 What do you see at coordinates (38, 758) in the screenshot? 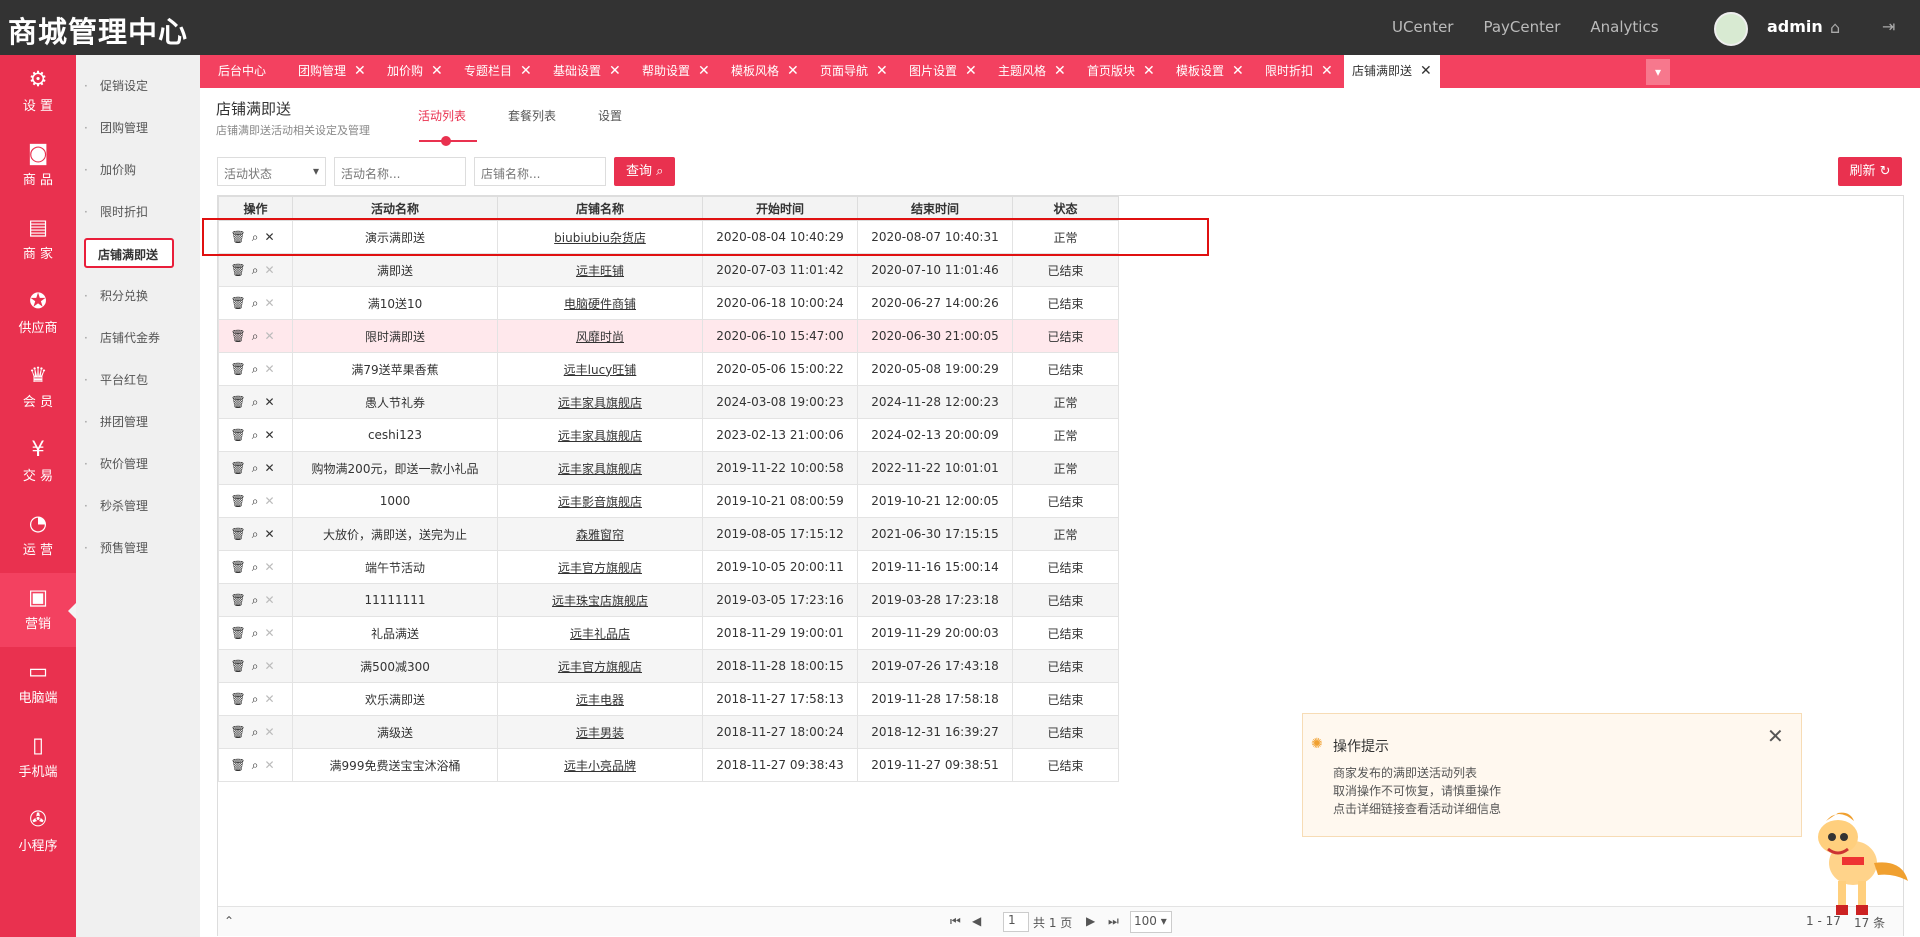
I see `nav-mobile: ▯ 手机端` at bounding box center [38, 758].